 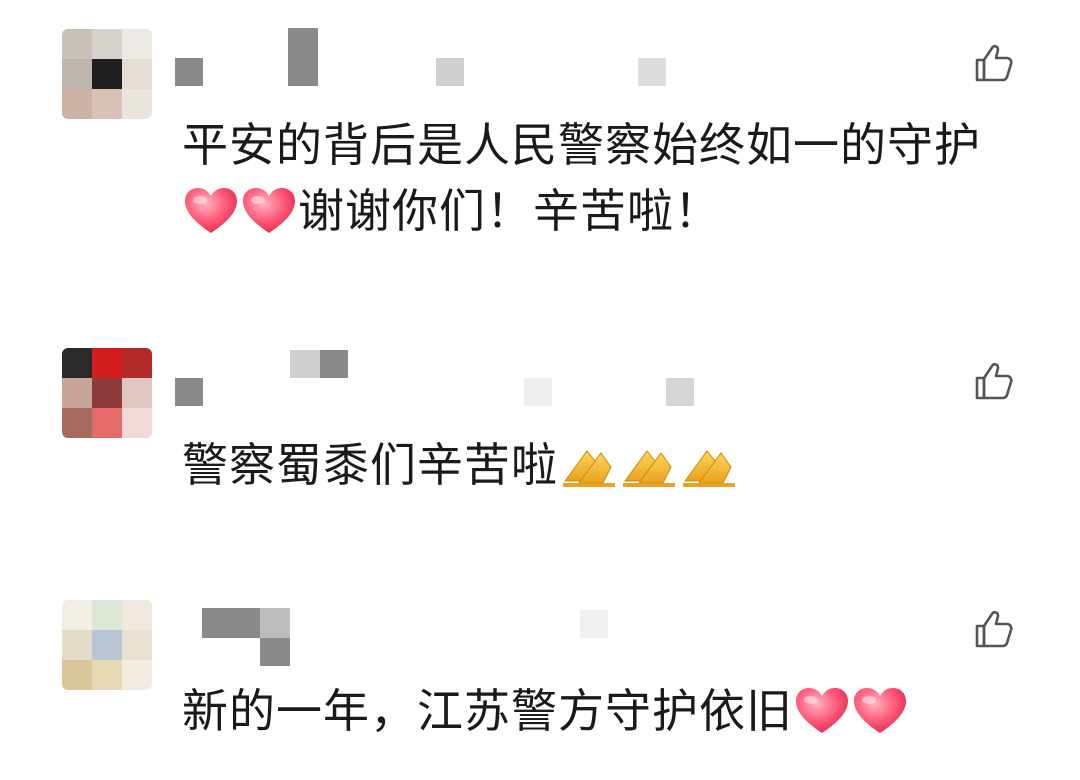 What do you see at coordinates (509, 211) in the screenshot?
I see `comment-text-part: 谢谢你们！辛苦啦！` at bounding box center [509, 211].